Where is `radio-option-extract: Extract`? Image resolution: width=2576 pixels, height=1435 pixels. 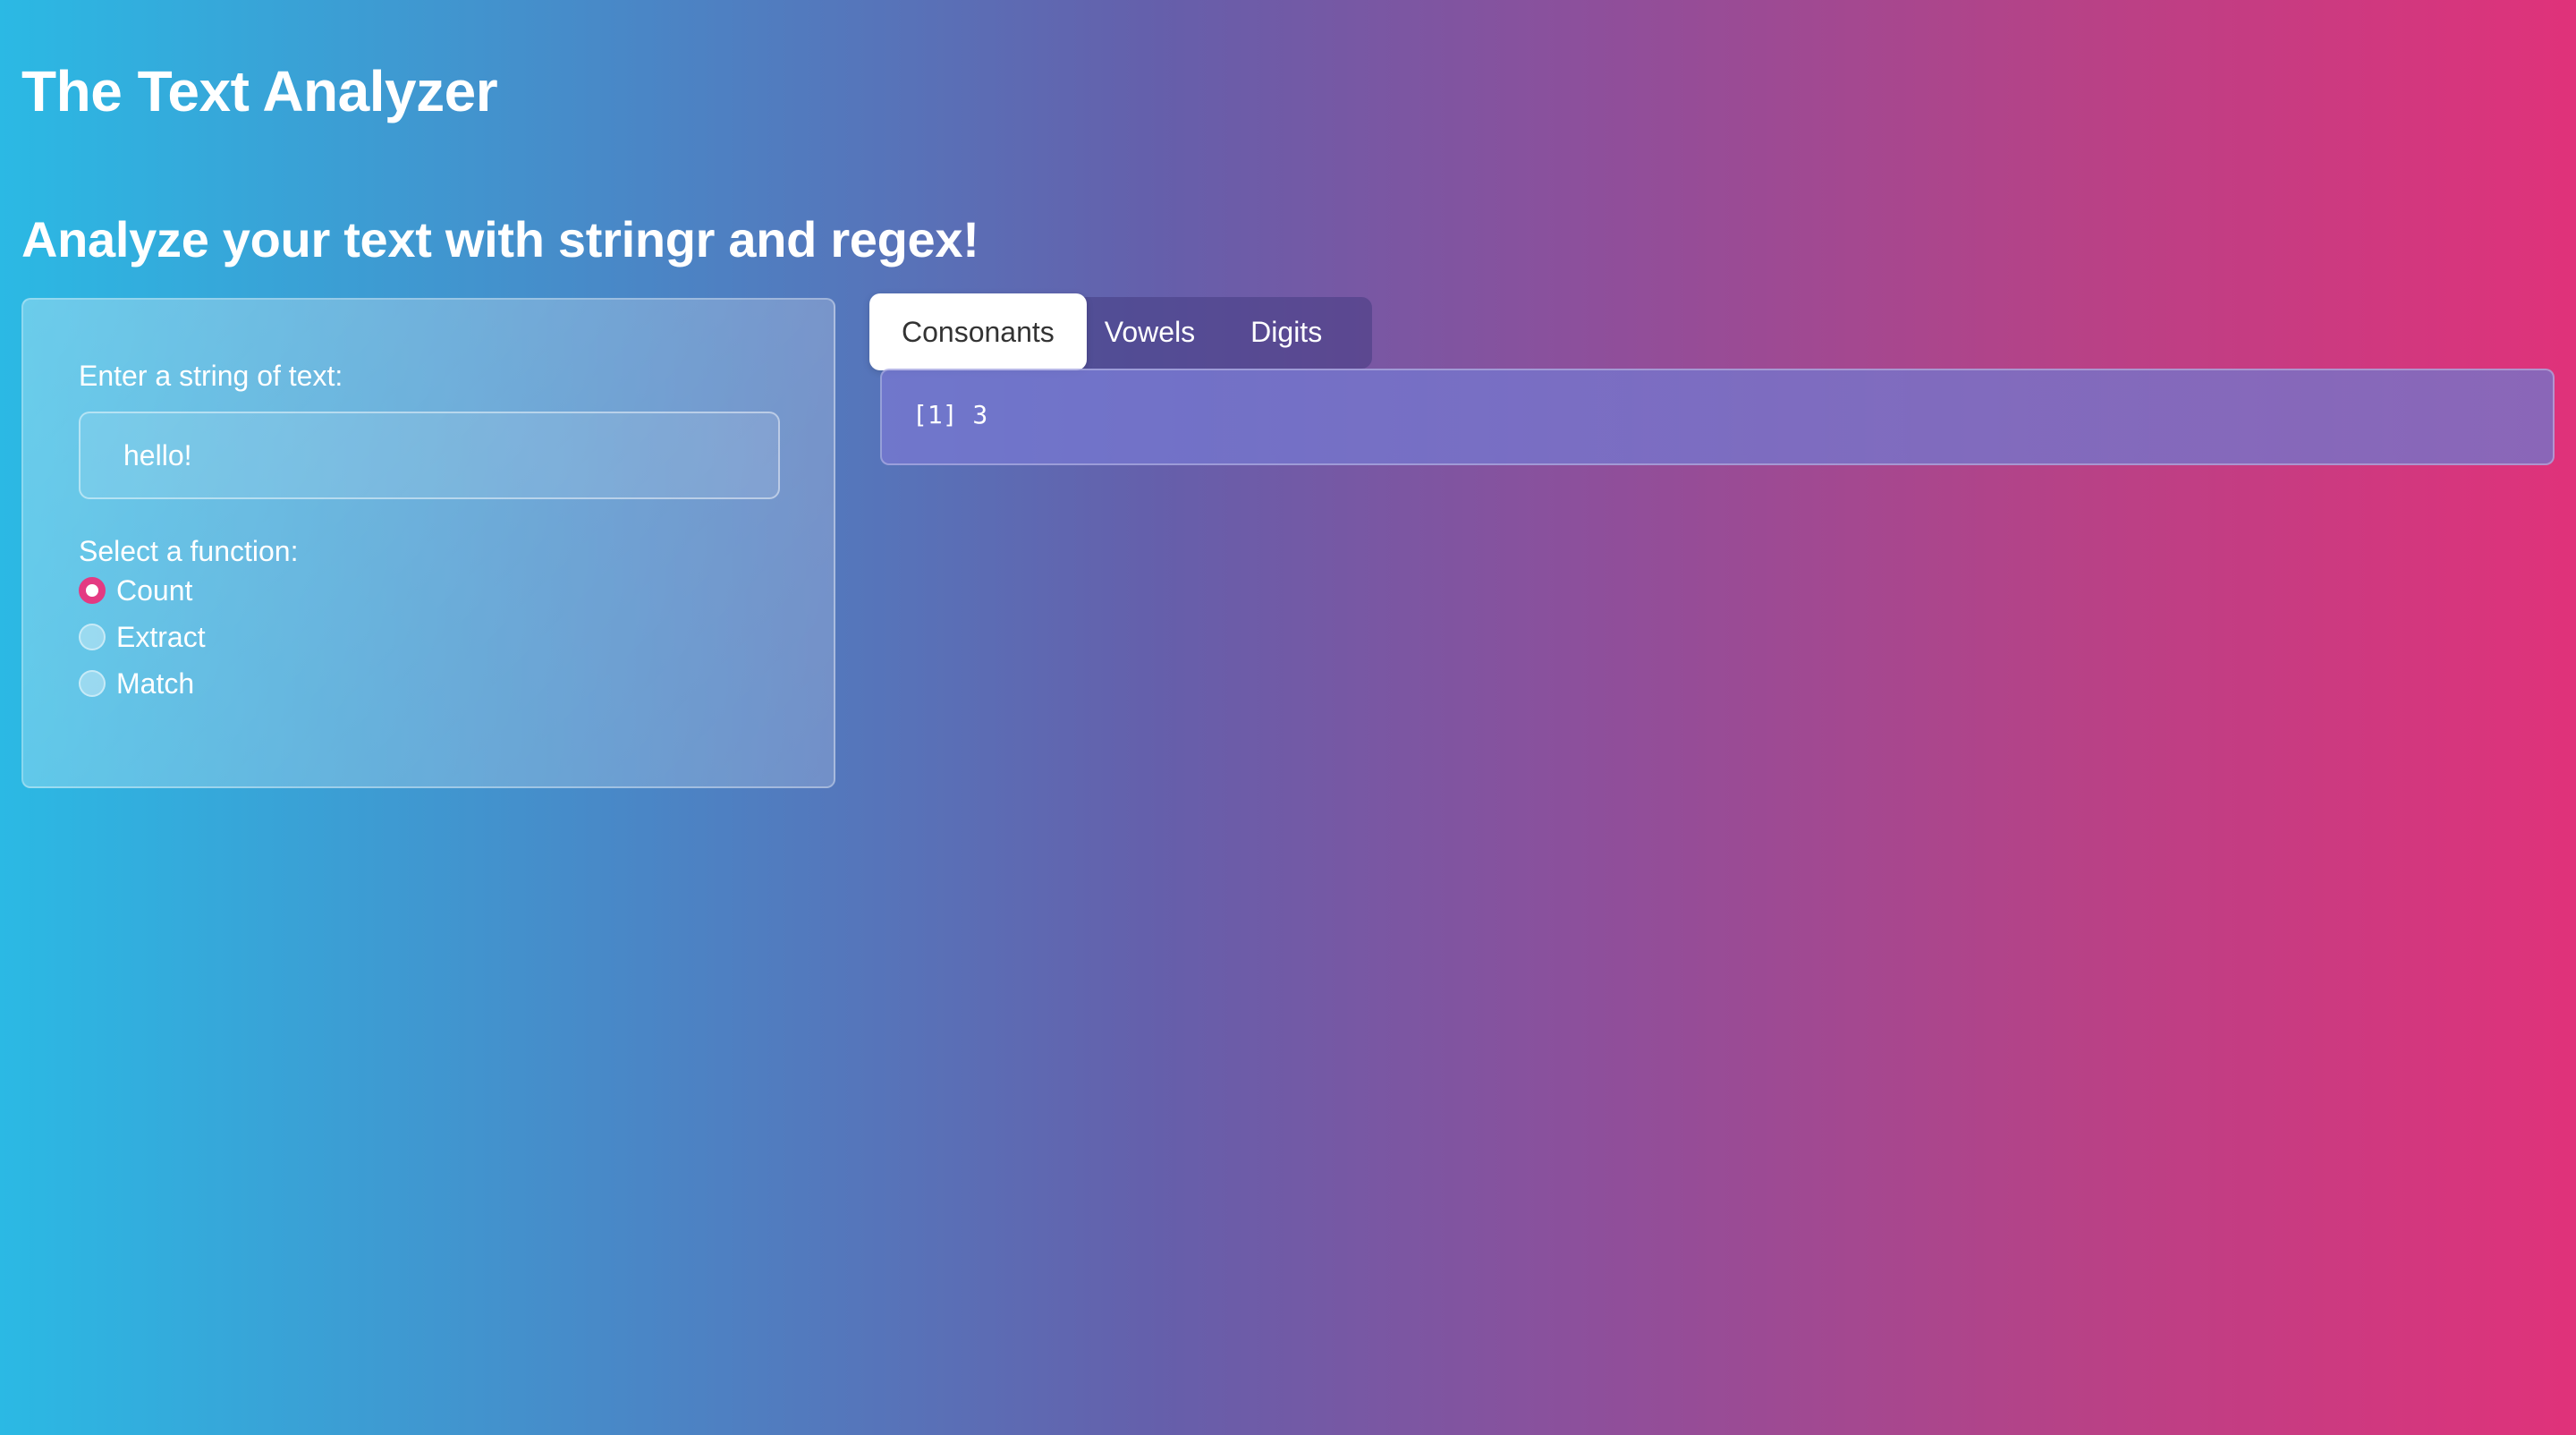 radio-option-extract: Extract is located at coordinates (142, 637).